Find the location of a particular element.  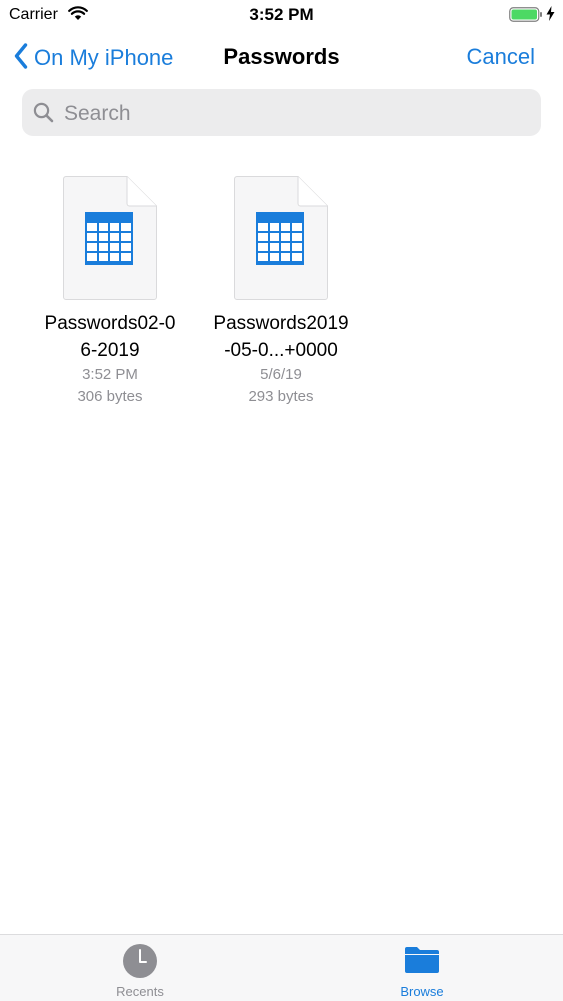

clock-icon is located at coordinates (140, 963).